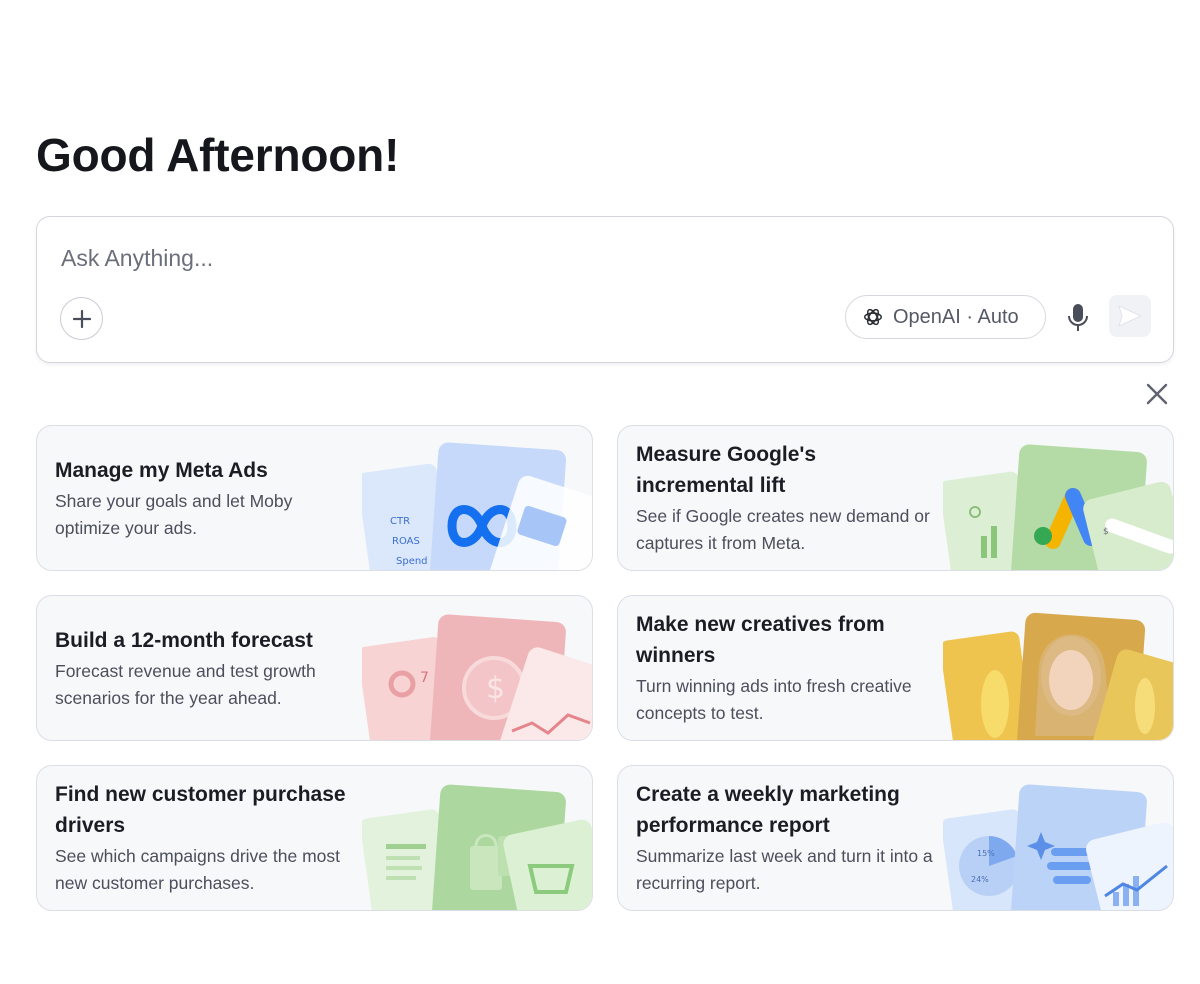  Describe the element at coordinates (605, 289) in the screenshot. I see `chat-composer: OpenAI · Auto` at that location.